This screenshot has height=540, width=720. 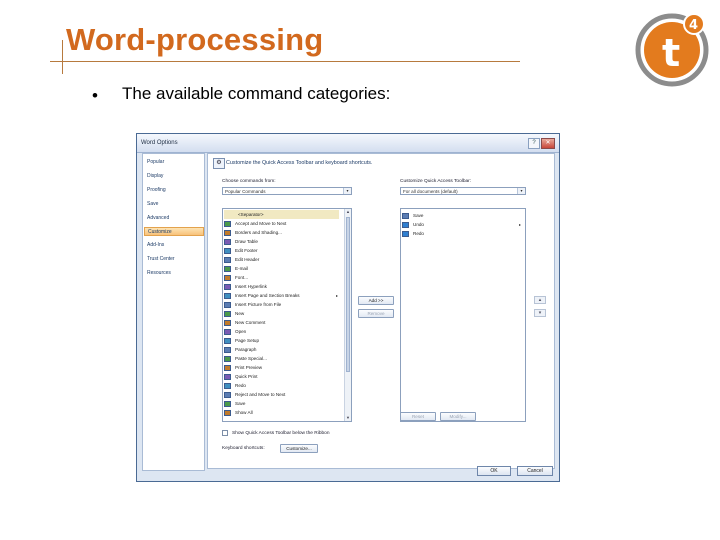 What do you see at coordinates (236, 268) in the screenshot?
I see `list-item: E-mail` at bounding box center [236, 268].